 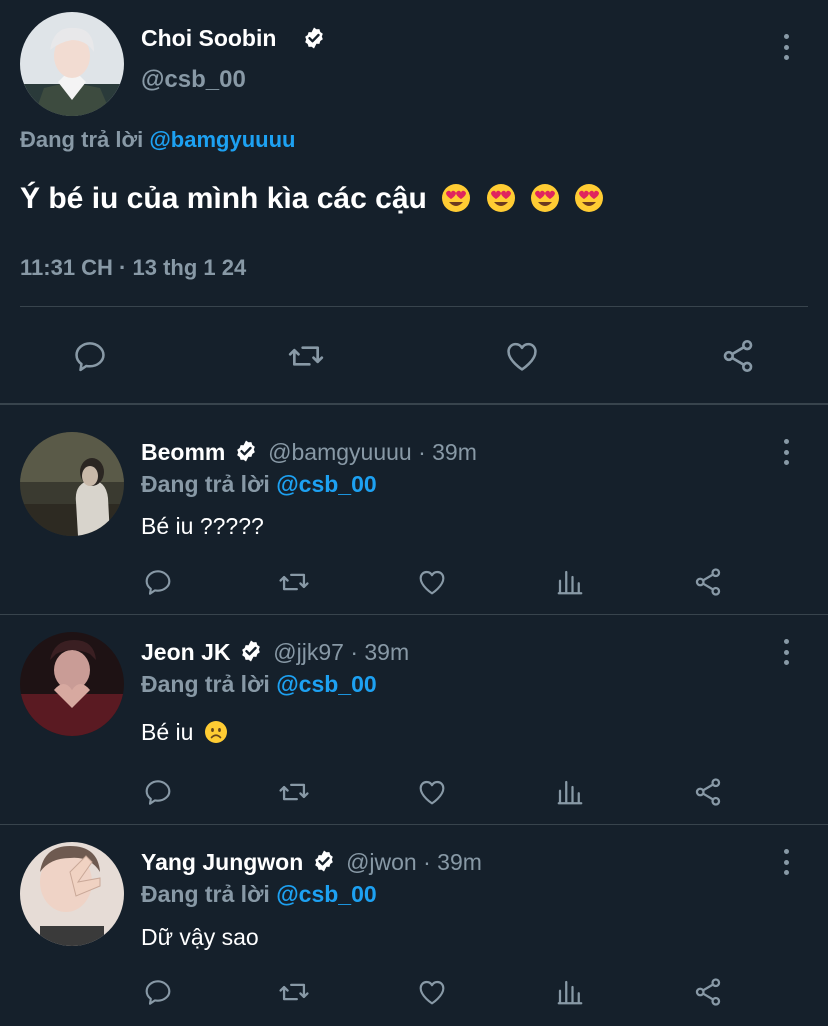 I want to click on tweet-text-body: Ý bé iu của mình kìa các cậu, so click(x=223, y=198).